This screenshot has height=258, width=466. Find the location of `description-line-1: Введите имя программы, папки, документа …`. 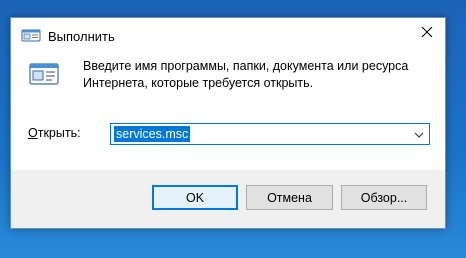

description-line-1: Введите имя программы, папки, документа … is located at coordinates (246, 66).